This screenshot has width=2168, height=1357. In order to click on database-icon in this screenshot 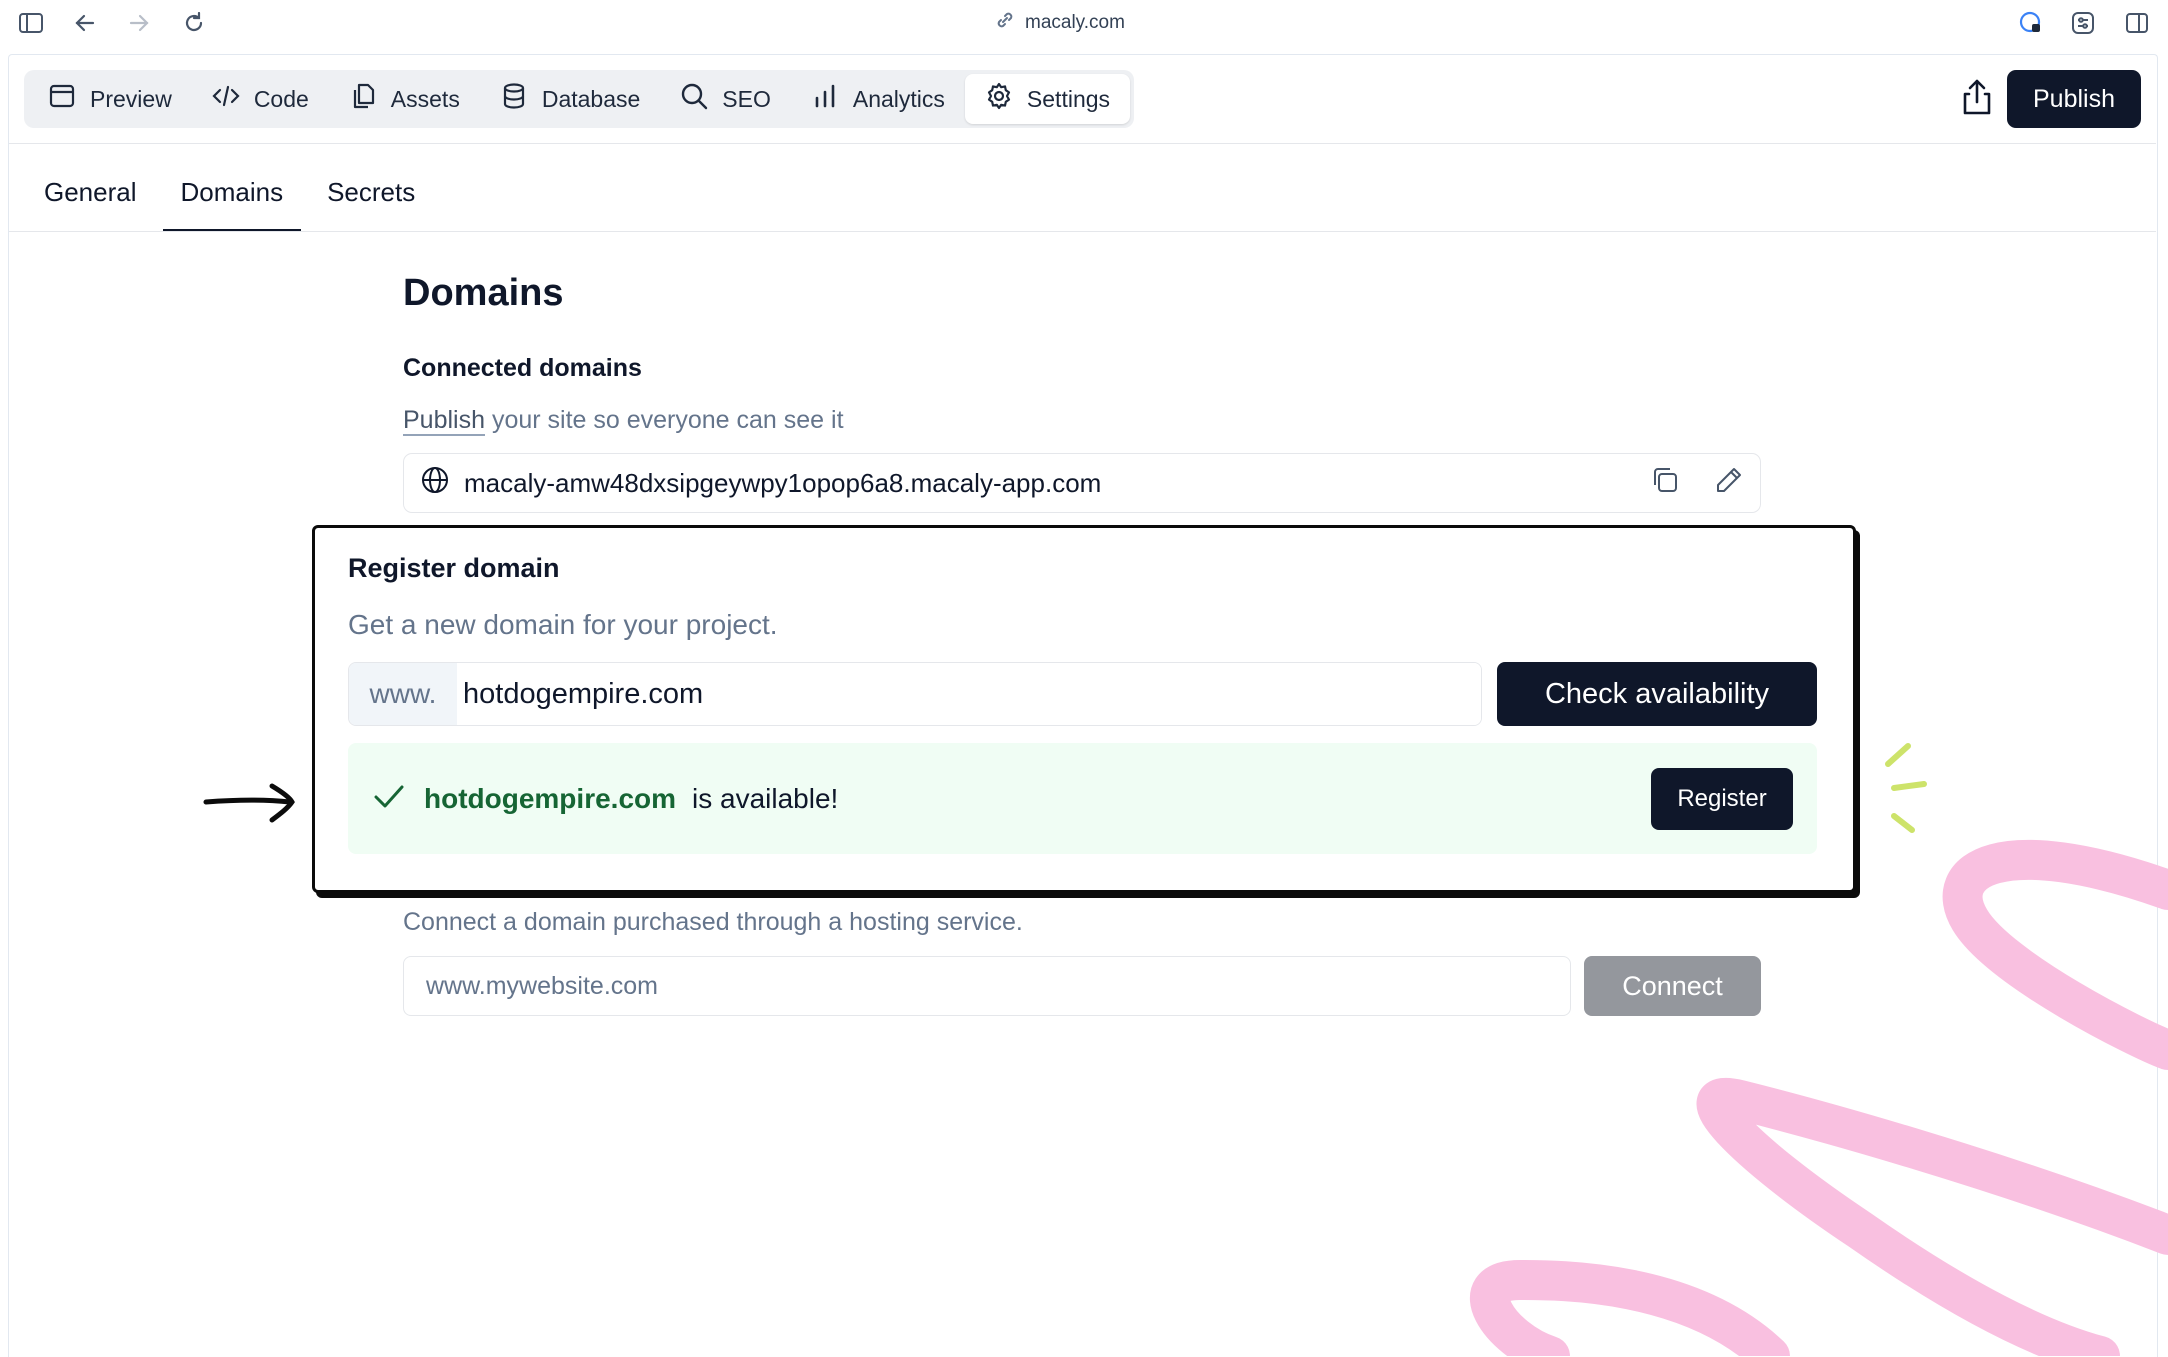, I will do `click(514, 99)`.